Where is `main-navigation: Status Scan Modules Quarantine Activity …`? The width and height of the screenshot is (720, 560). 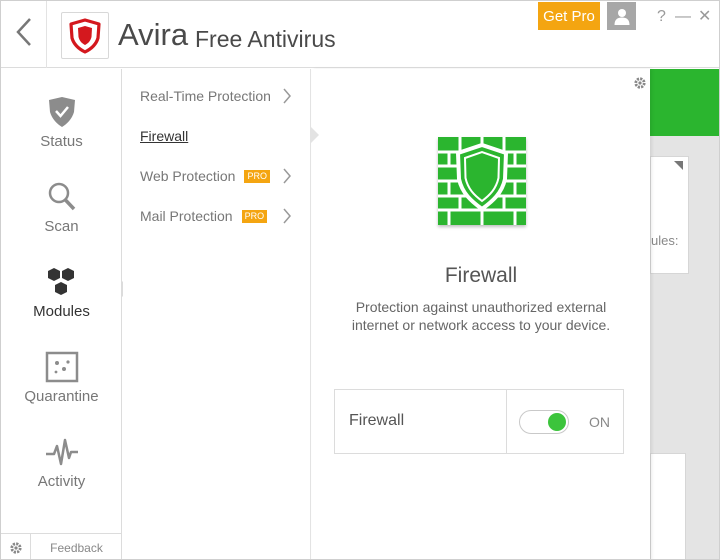
main-navigation: Status Scan Modules Quarantine Activity … is located at coordinates (61, 314).